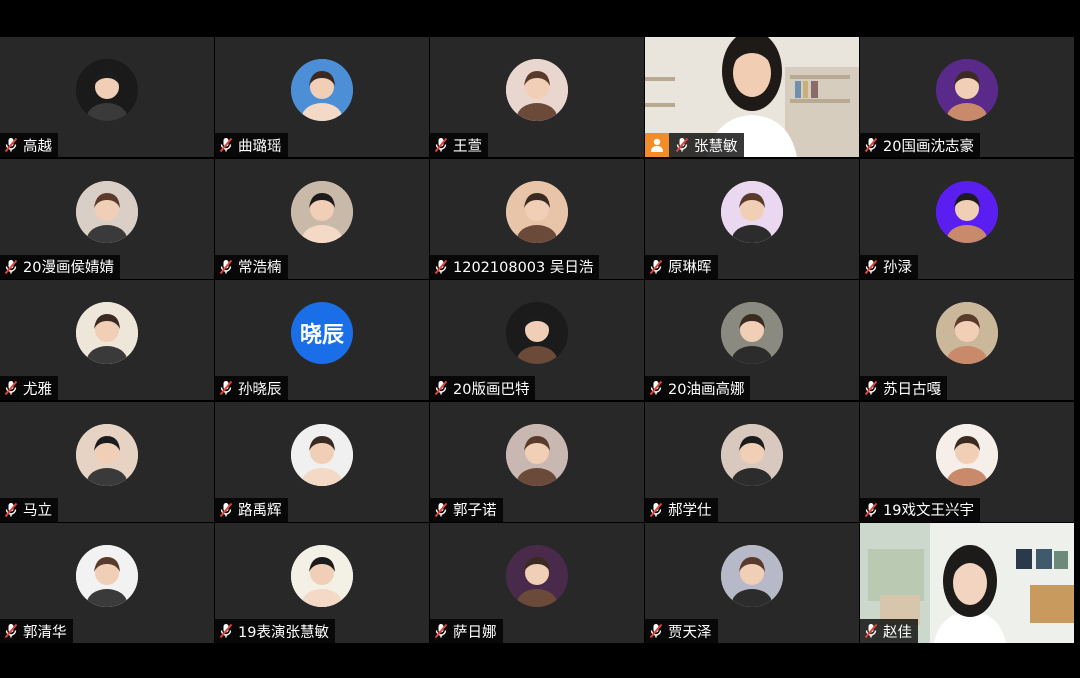 The width and height of the screenshot is (1080, 678). I want to click on participant-name: 孙晓辰, so click(260, 389).